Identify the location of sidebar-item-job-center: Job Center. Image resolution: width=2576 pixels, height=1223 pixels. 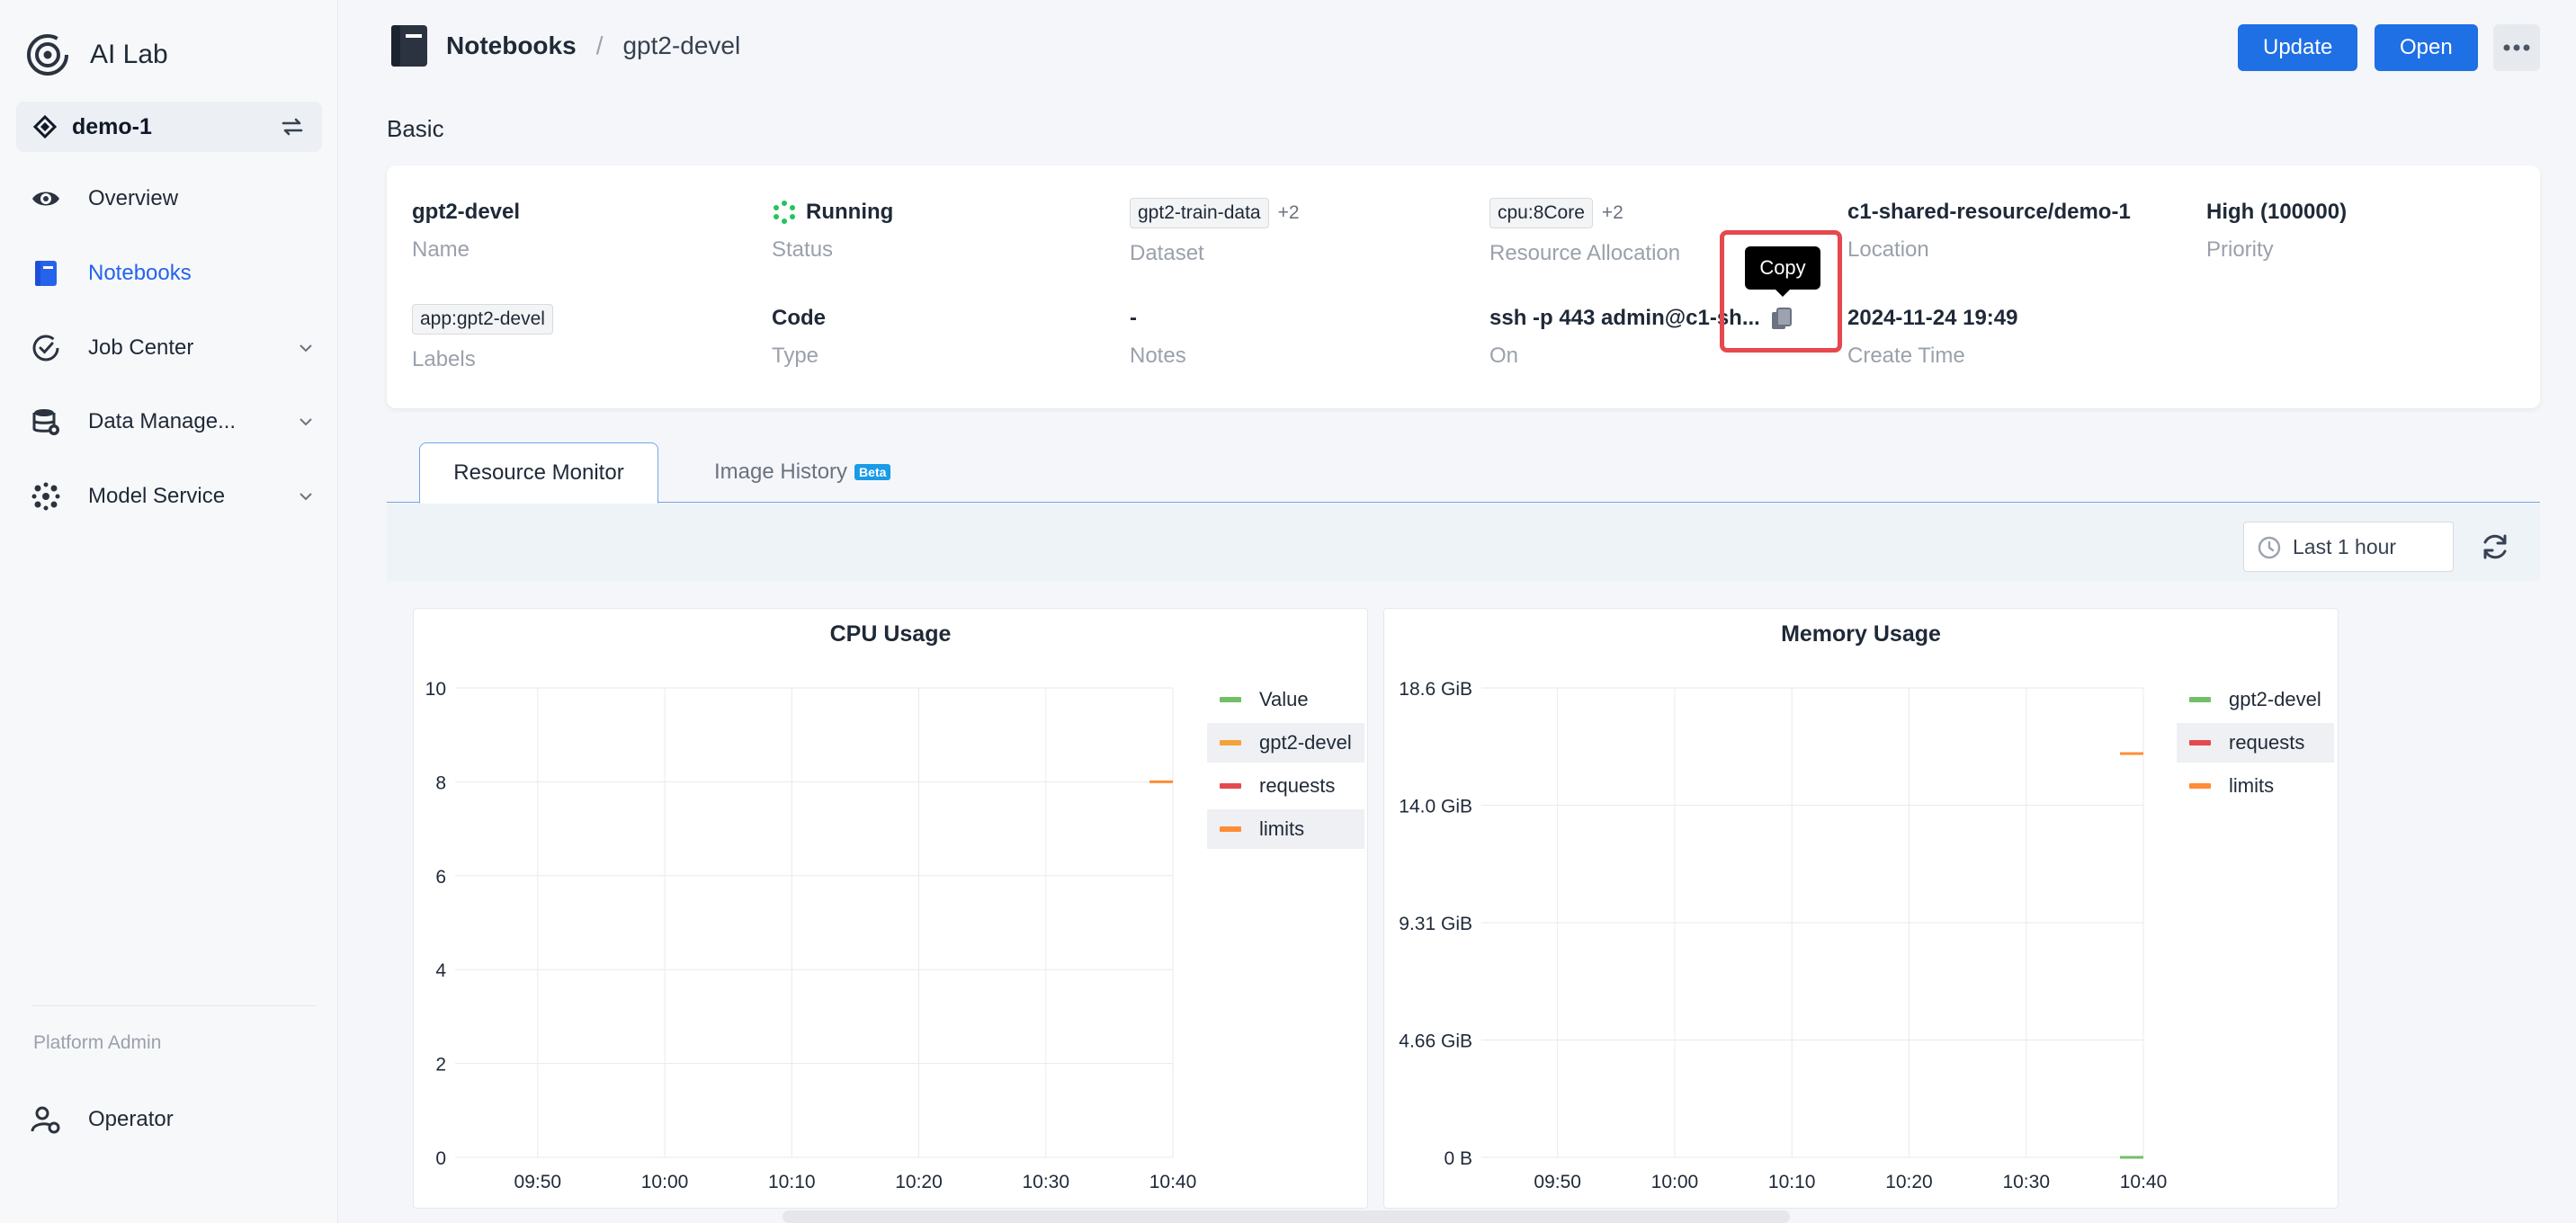
(173, 348).